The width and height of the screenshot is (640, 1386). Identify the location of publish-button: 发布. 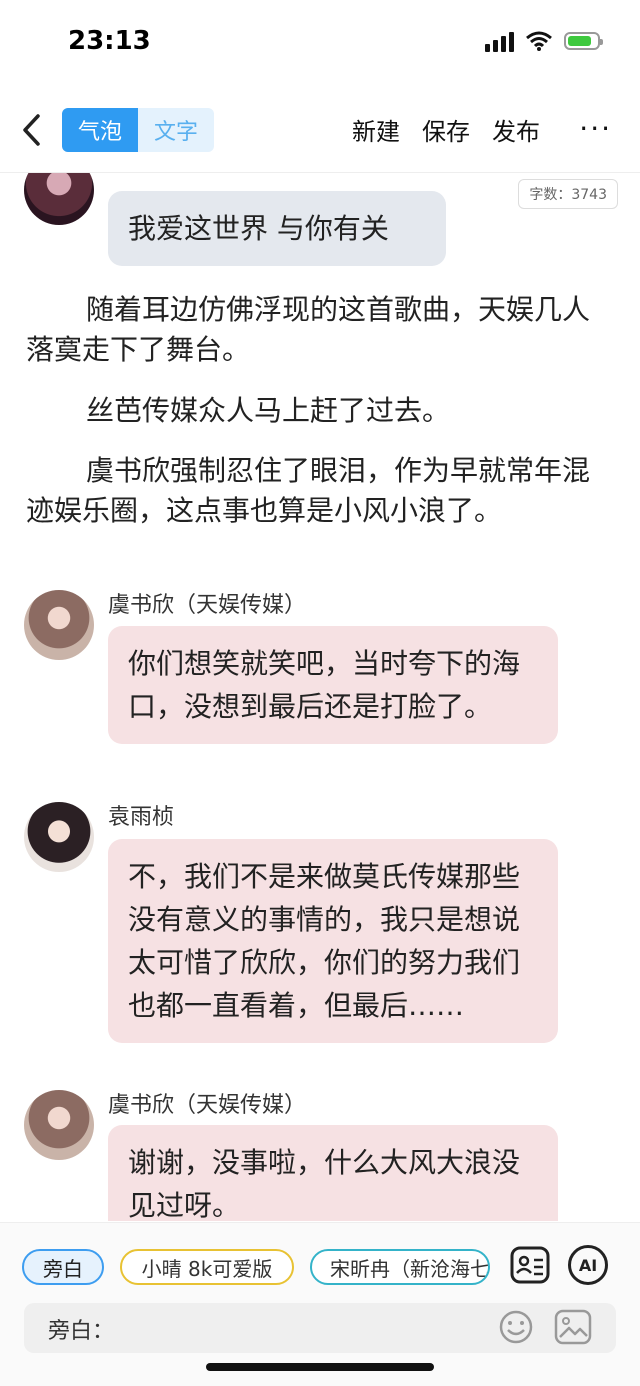
(516, 129).